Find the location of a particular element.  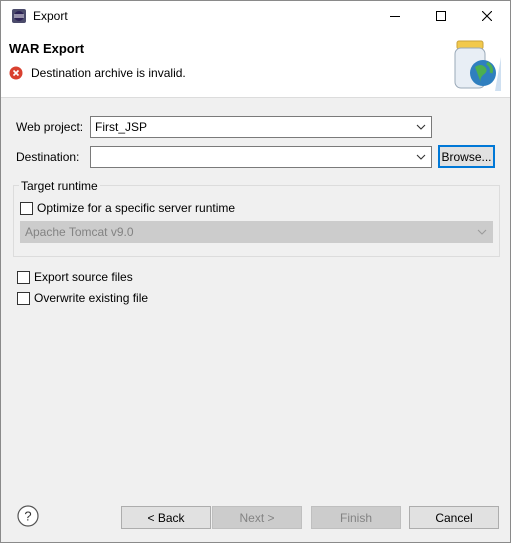

optimize-runtime-label: Optimize for a specific server runtime is located at coordinates (136, 208).